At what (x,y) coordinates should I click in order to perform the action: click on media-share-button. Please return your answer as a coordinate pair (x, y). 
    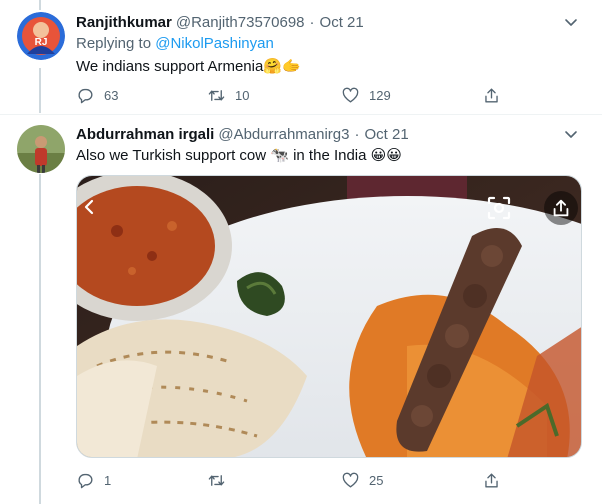
    Looking at the image, I should click on (561, 208).